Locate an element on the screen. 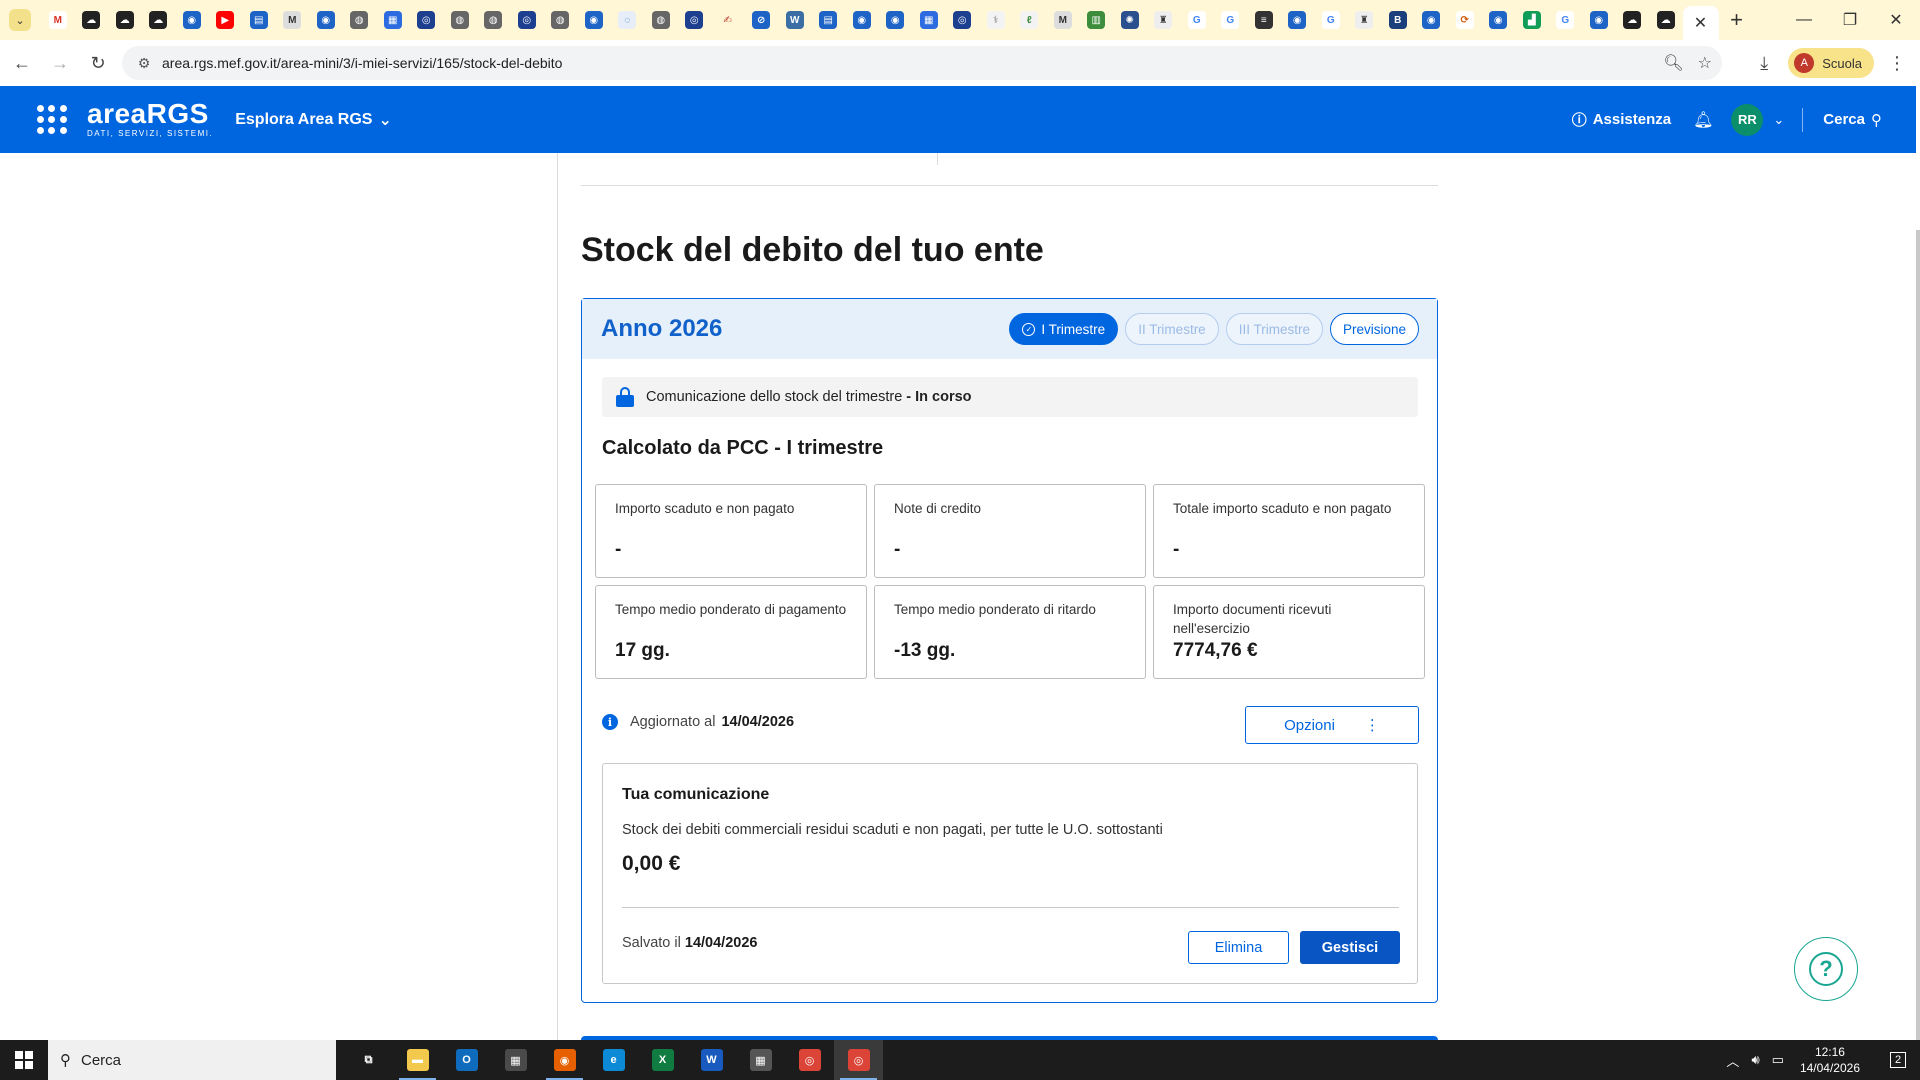 Image resolution: width=1920 pixels, height=1080 pixels. pinned-tab: ▶ is located at coordinates (226, 20).